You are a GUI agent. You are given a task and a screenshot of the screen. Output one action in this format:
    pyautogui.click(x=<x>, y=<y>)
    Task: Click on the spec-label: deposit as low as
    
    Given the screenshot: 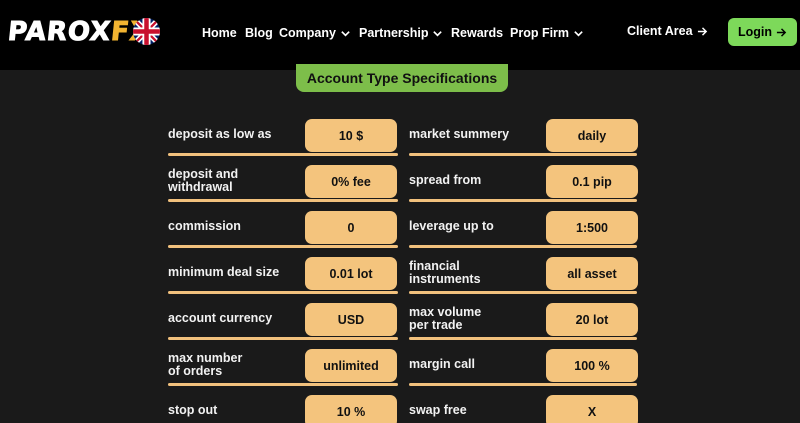 What is the action you would take?
    pyautogui.click(x=220, y=134)
    